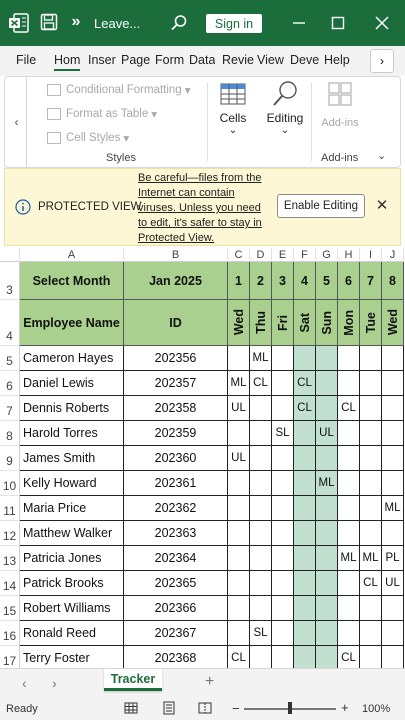 The image size is (405, 720). What do you see at coordinates (72, 408) in the screenshot?
I see `employee-name-cell: Dennis Roberts` at bounding box center [72, 408].